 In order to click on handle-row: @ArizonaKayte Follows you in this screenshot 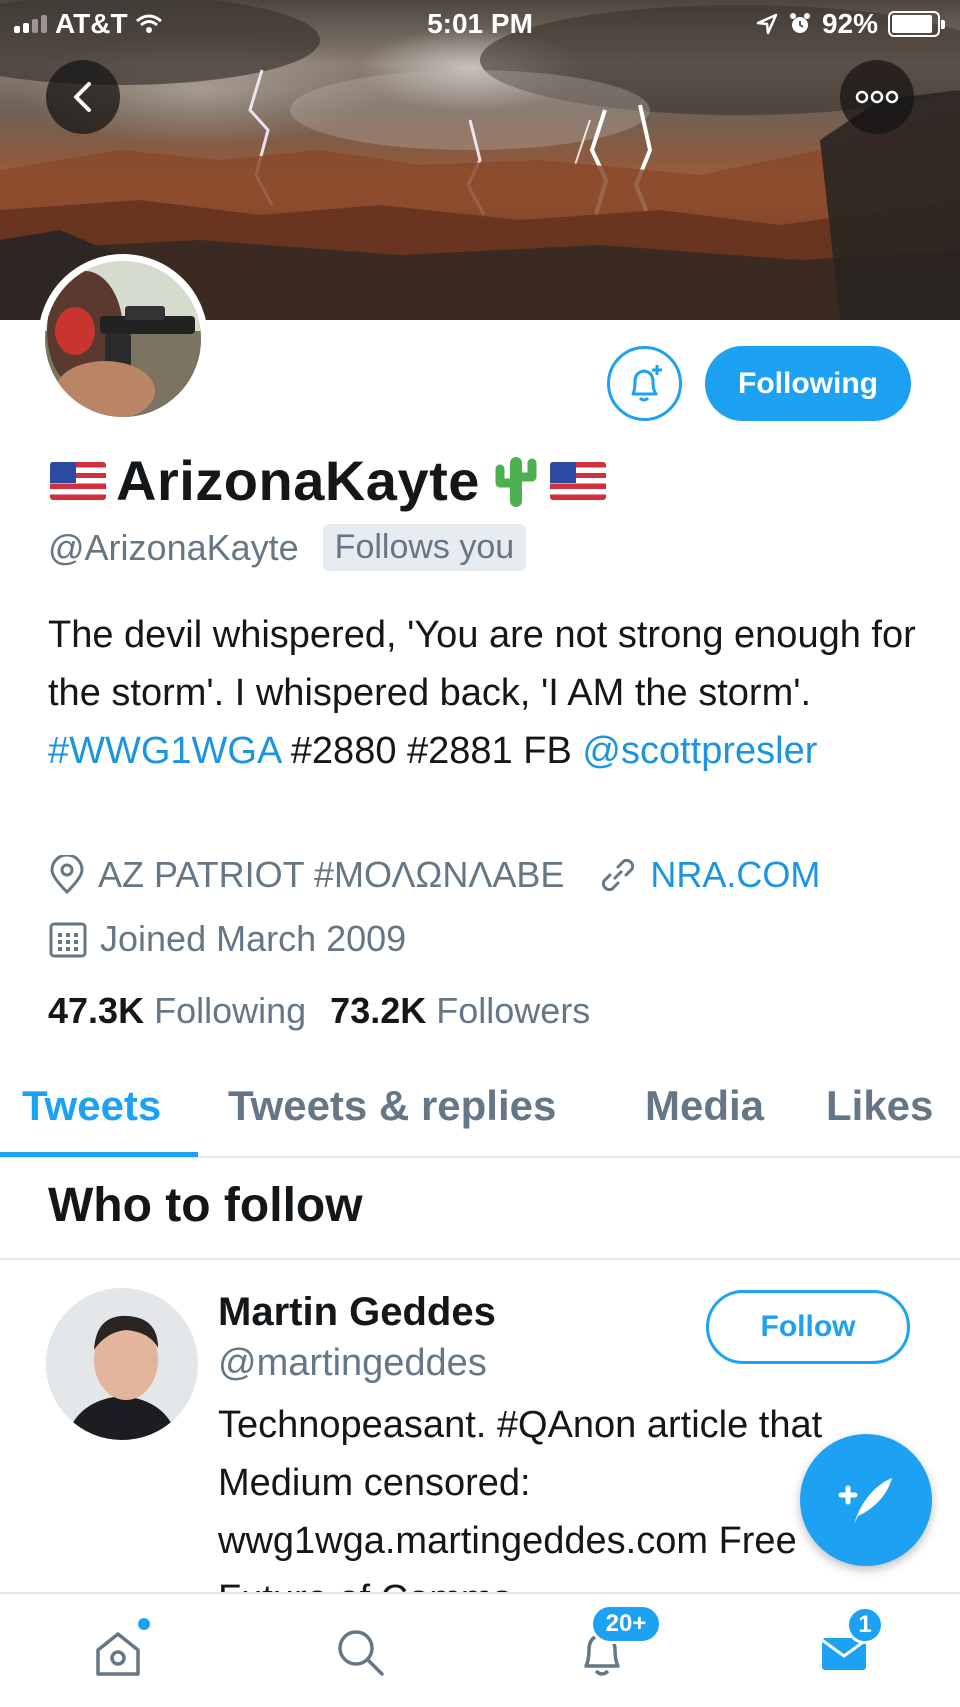, I will do `click(287, 547)`.